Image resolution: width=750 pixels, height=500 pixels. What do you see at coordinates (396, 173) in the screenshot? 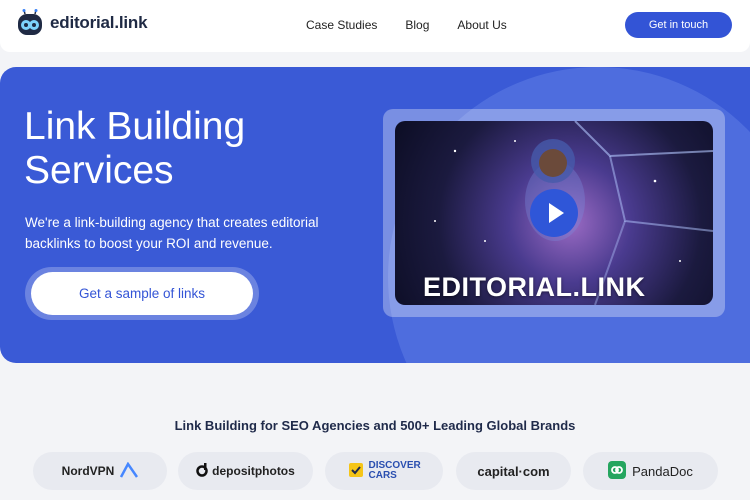
I see `video-side-text: niche` at bounding box center [396, 173].